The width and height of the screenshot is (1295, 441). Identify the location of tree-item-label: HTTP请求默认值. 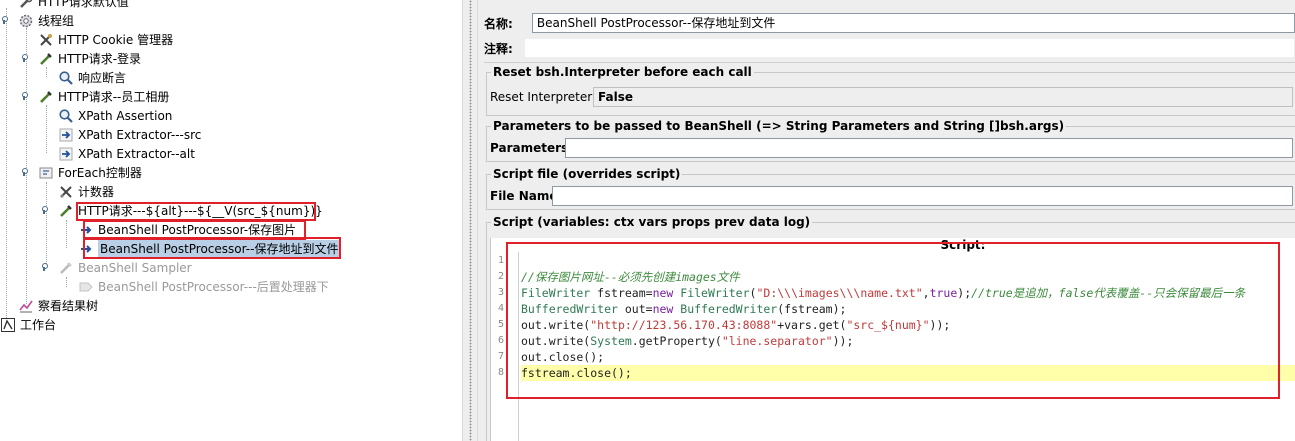
(83, 4).